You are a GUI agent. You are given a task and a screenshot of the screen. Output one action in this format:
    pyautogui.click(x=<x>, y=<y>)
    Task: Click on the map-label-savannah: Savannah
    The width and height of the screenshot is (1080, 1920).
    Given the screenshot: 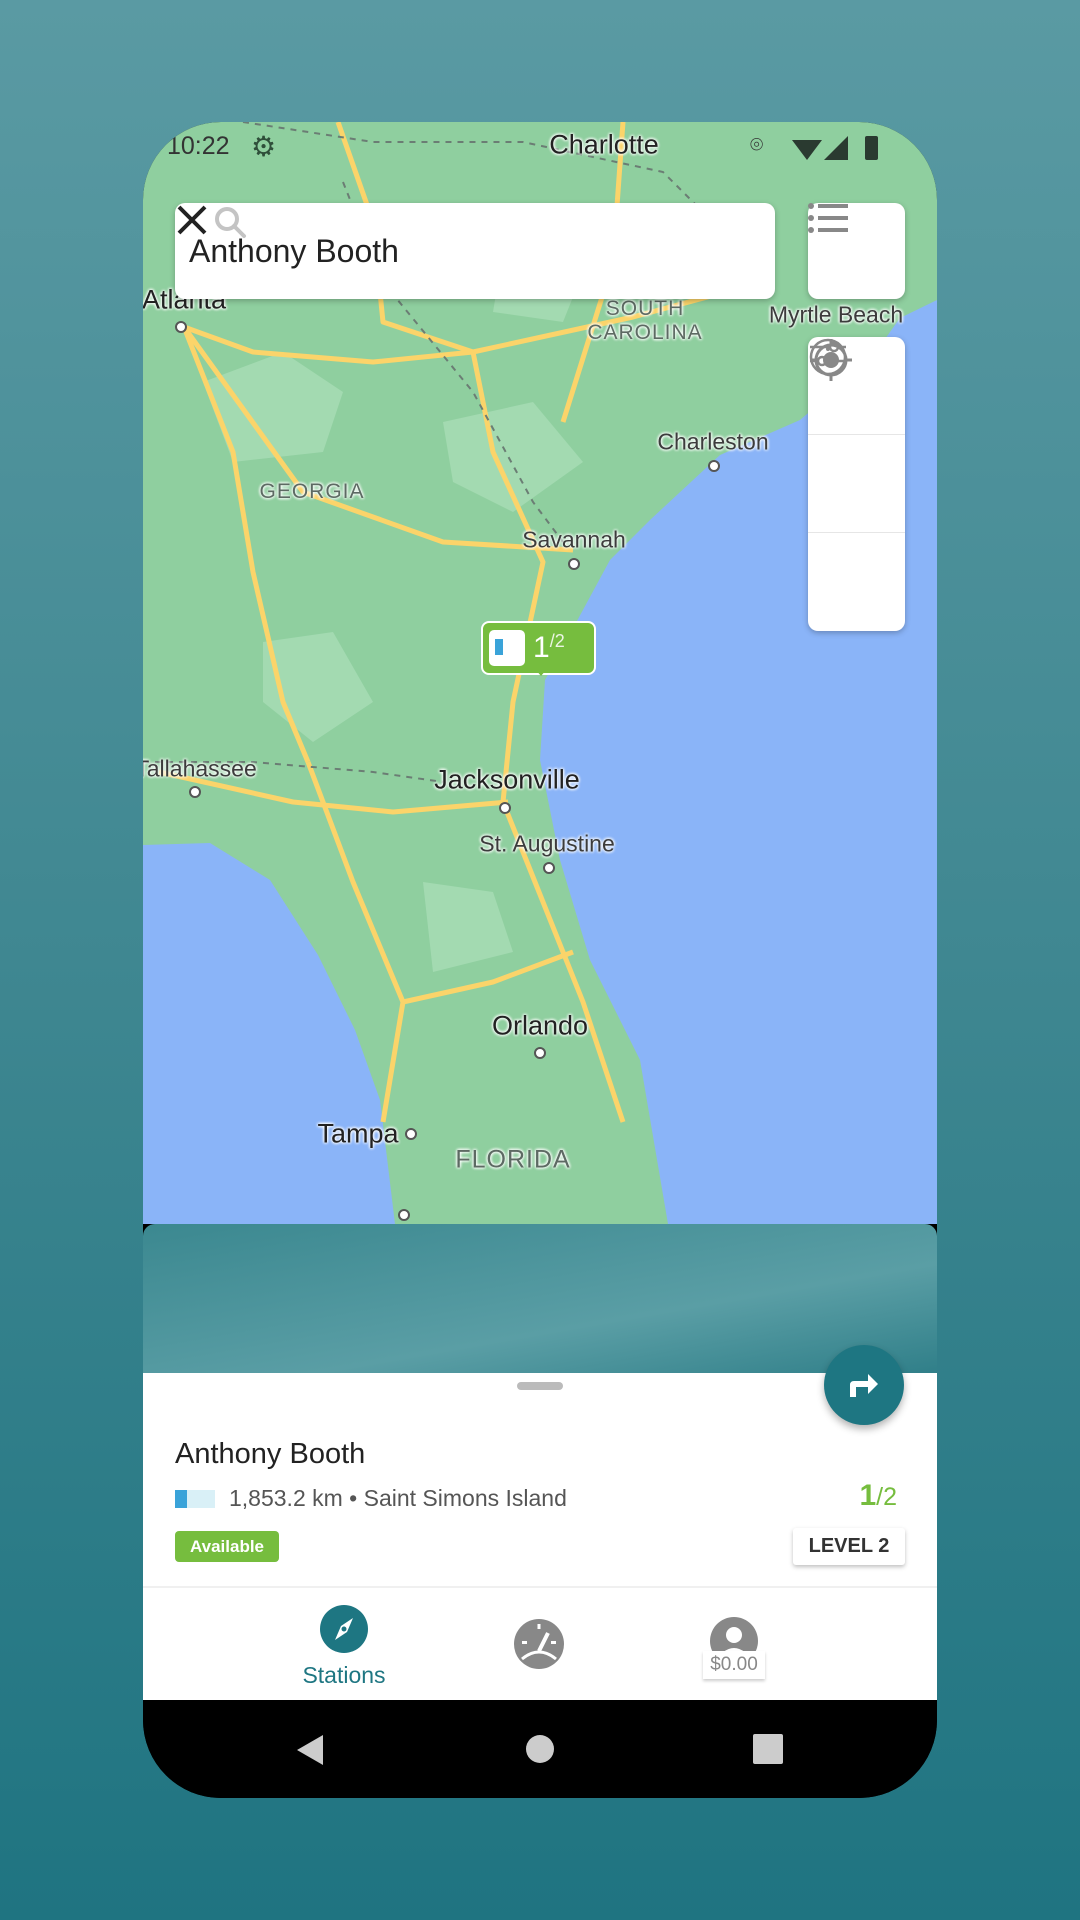 What is the action you would take?
    pyautogui.click(x=574, y=539)
    